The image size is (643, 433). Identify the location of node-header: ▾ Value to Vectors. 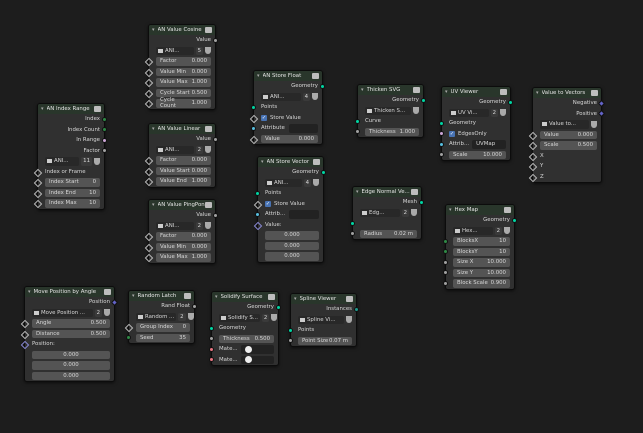
(567, 93).